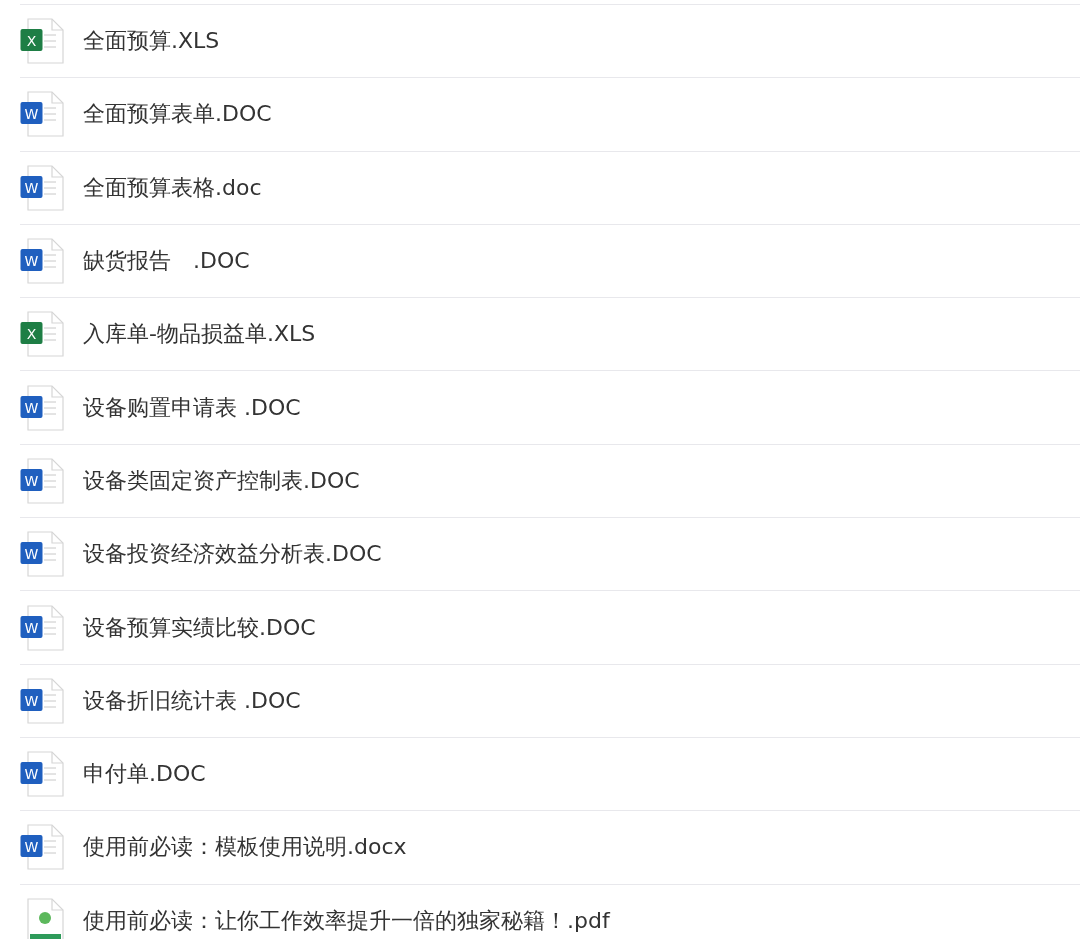 The image size is (1080, 939). I want to click on file-row: W 设备投资经济效益分析表.DOC, so click(550, 554).